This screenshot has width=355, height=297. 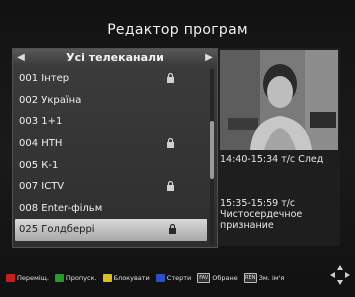 What do you see at coordinates (212, 150) in the screenshot?
I see `scrollbar-thumb` at bounding box center [212, 150].